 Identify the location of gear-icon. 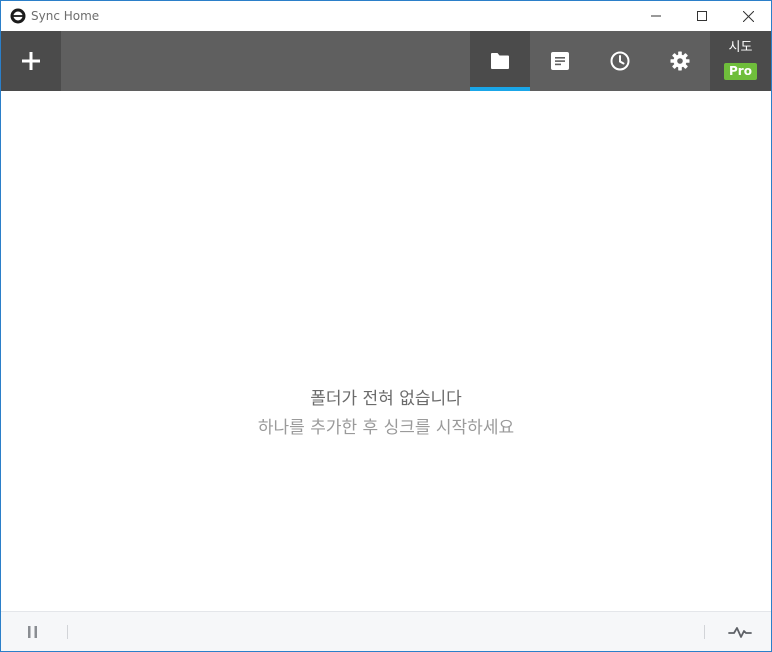
(680, 61).